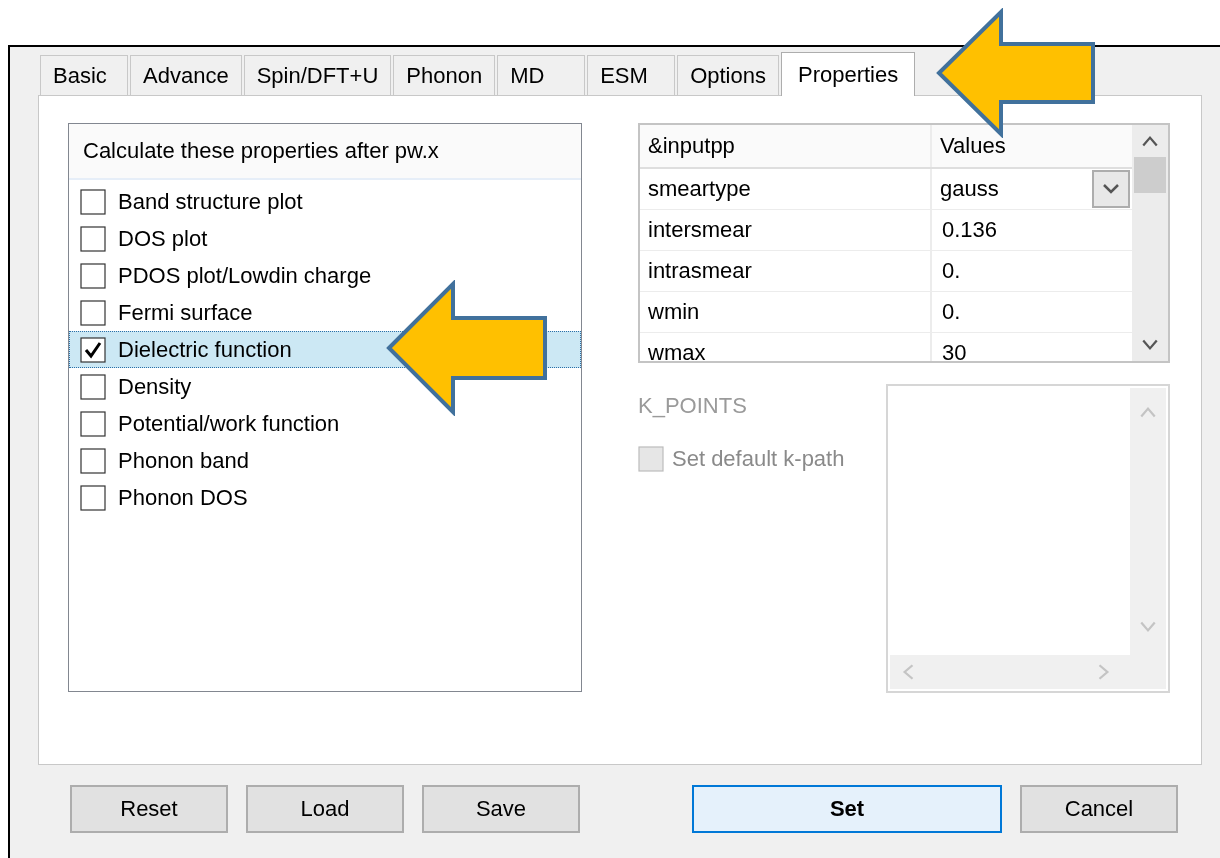 The height and width of the screenshot is (858, 1220). What do you see at coordinates (210, 201) in the screenshot?
I see `item-label: Band structure plot` at bounding box center [210, 201].